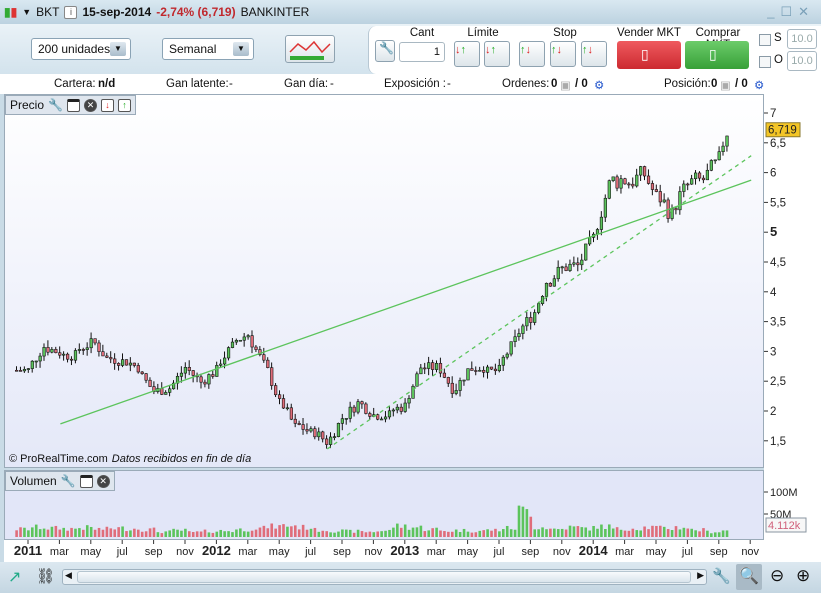  I want to click on orders-gear-icon: ⚙, so click(599, 85).